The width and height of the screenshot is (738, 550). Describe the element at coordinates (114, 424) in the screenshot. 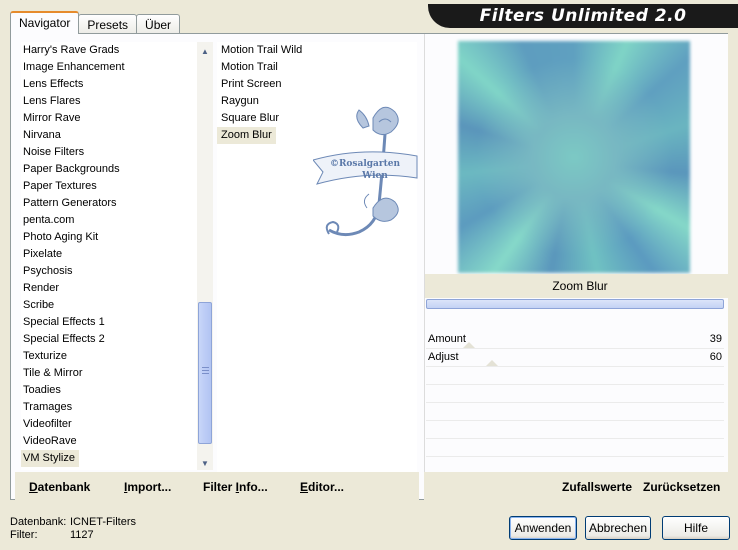

I see `category-item: Videofilter` at that location.